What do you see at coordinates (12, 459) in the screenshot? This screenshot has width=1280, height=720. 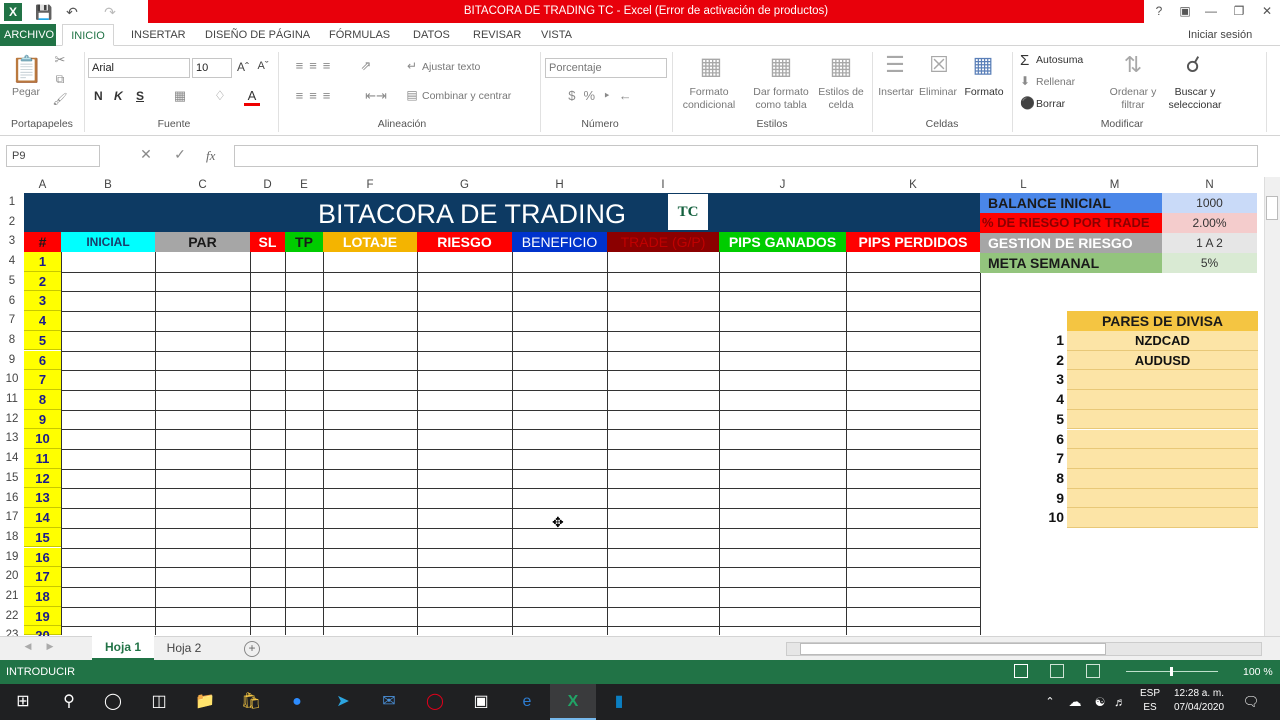 I see `row-header: 14` at bounding box center [12, 459].